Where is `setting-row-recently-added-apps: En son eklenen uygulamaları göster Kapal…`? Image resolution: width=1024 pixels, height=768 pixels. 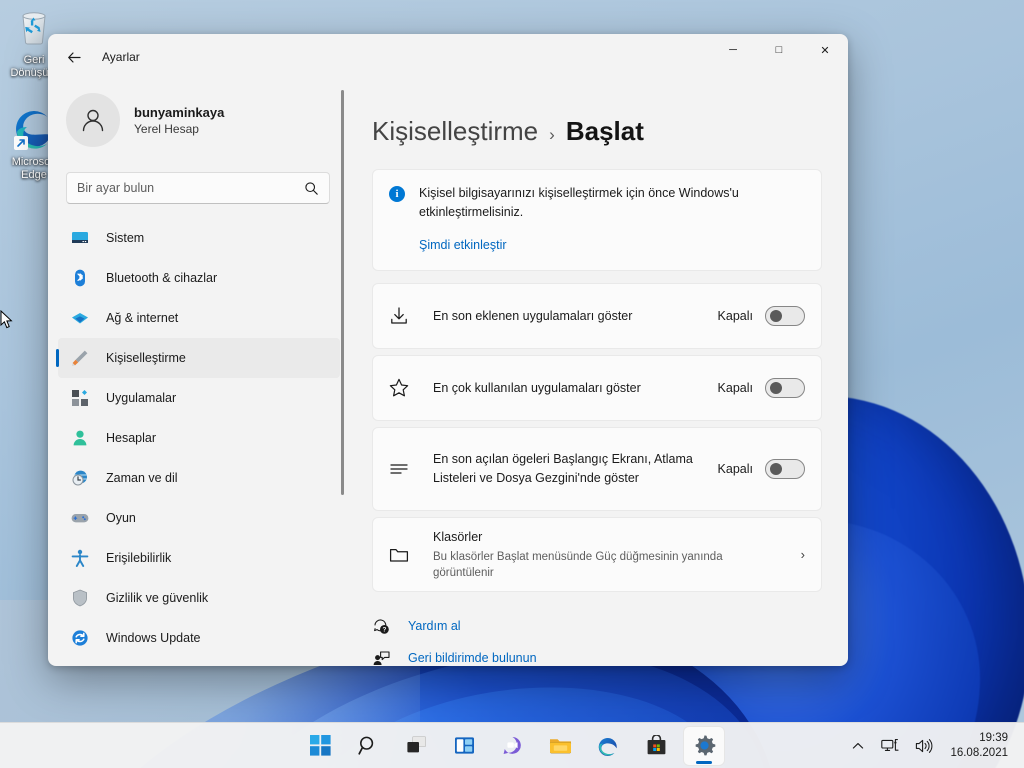 setting-row-recently-added-apps: En son eklenen uygulamaları göster Kapal… is located at coordinates (597, 316).